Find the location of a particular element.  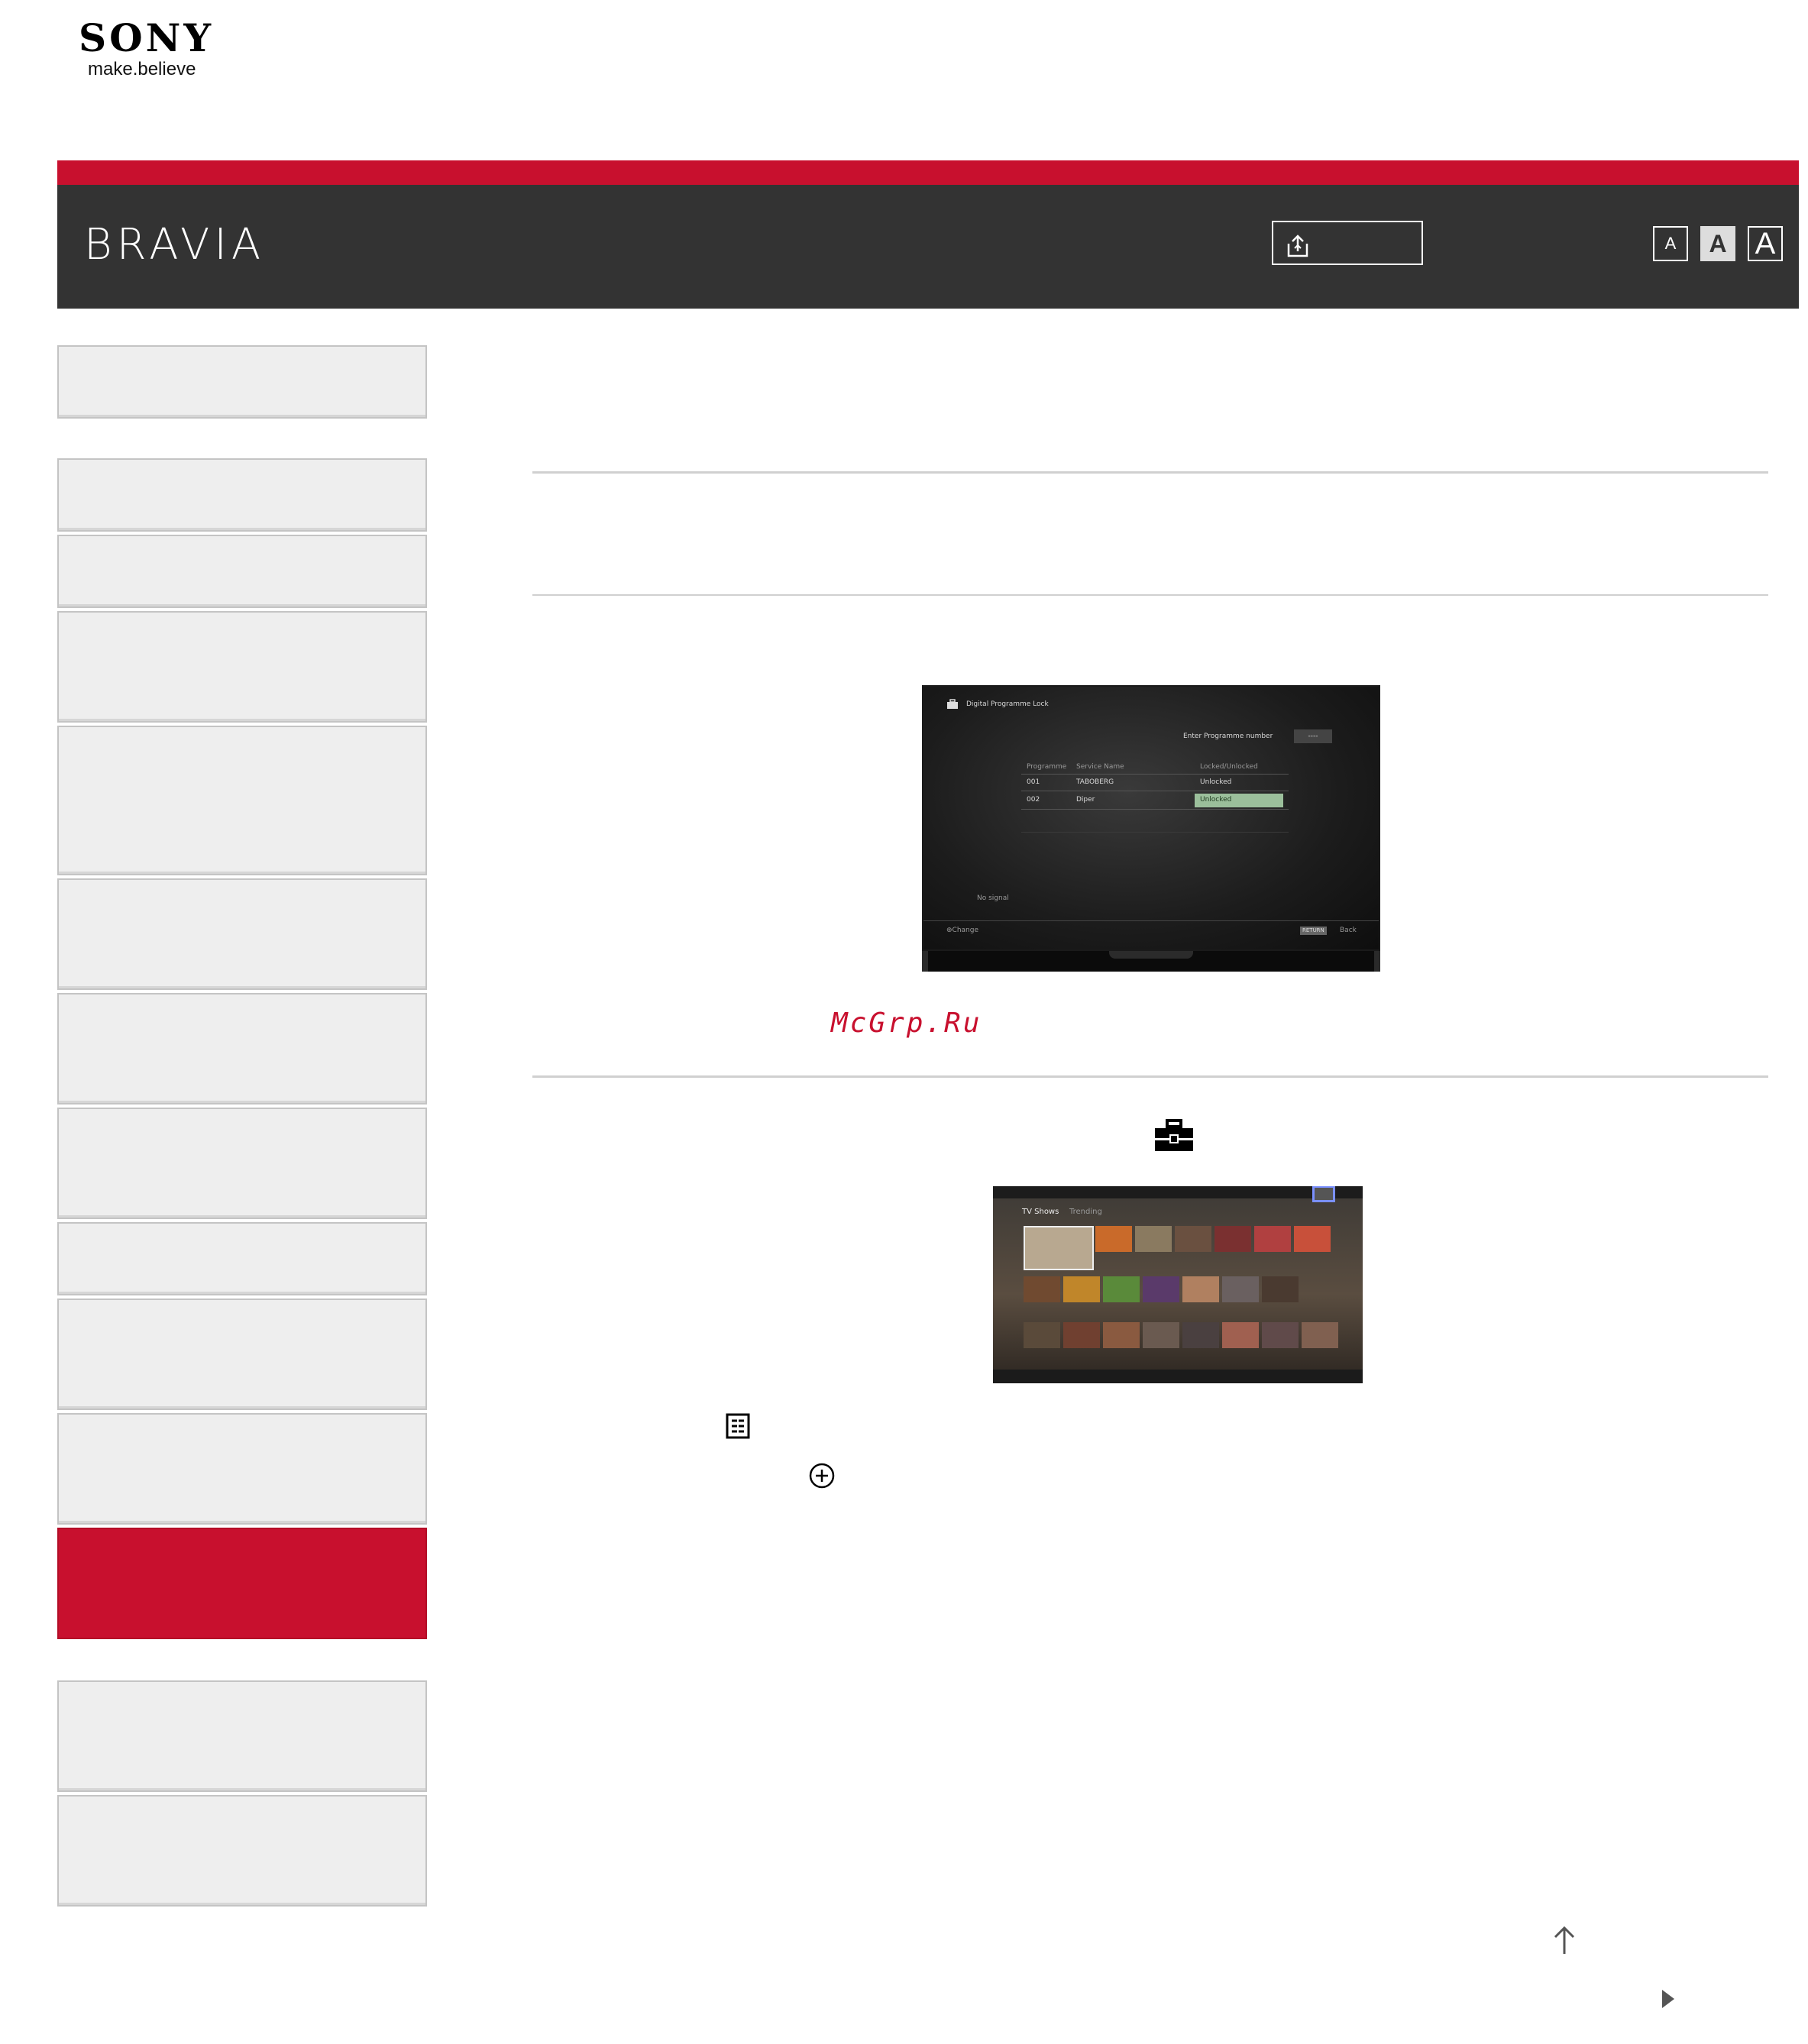

tv-footer-line is located at coordinates (1151, 920).